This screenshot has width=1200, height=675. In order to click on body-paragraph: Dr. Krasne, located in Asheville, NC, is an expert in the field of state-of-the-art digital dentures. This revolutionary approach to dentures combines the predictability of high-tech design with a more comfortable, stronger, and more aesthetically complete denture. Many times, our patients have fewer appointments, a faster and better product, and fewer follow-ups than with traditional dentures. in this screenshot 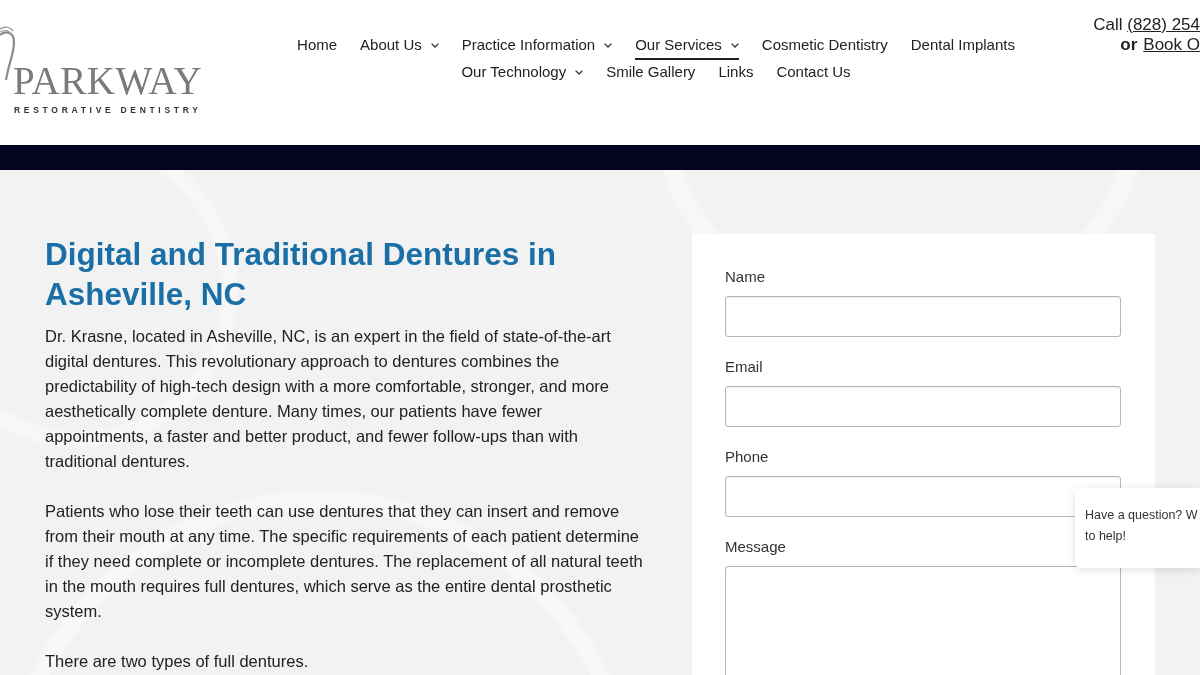, I will do `click(328, 399)`.